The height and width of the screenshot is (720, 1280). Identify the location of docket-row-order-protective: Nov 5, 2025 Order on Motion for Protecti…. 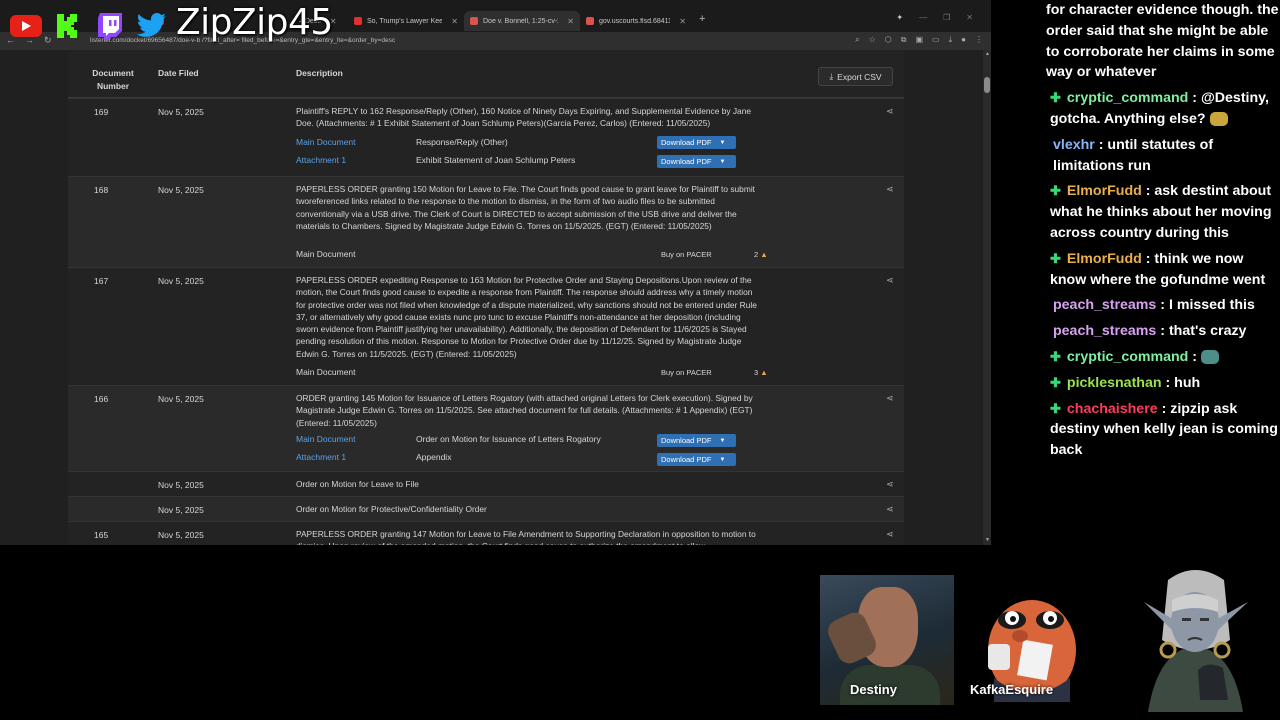
(486, 508).